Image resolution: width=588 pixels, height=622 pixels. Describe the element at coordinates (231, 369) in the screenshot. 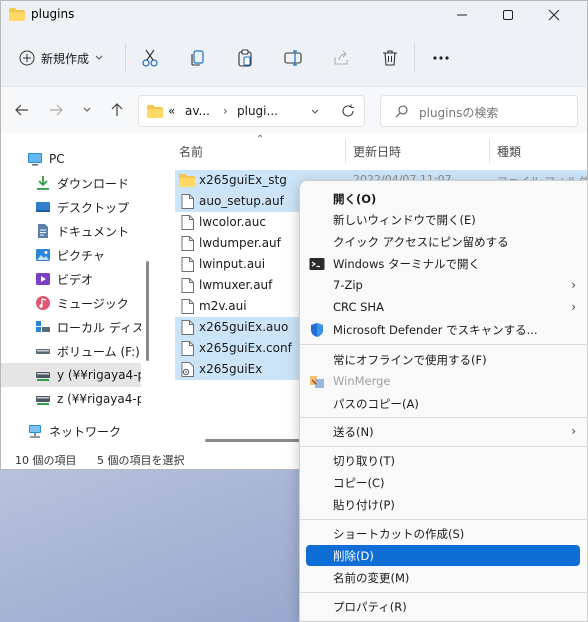

I see `file-name: x265guiEx` at that location.